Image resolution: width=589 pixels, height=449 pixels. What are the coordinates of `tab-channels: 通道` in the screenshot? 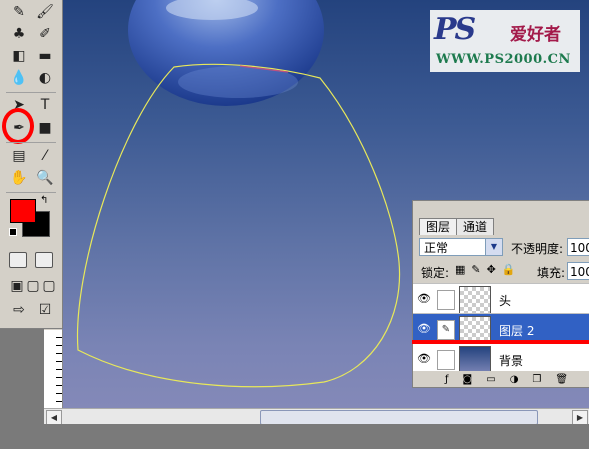 It's located at (475, 226).